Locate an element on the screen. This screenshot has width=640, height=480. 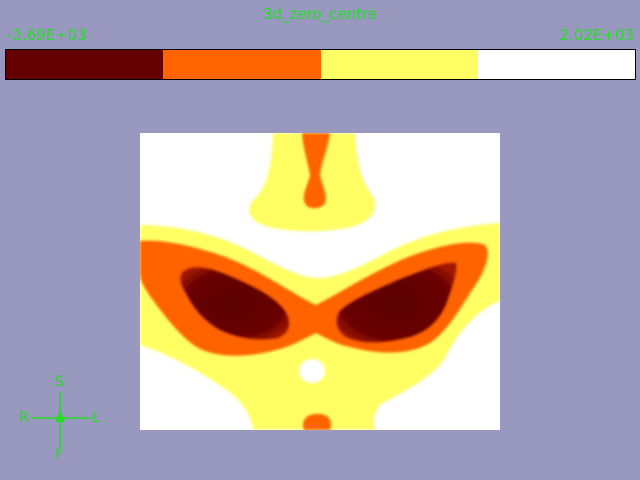
colorbar is located at coordinates (320, 64).